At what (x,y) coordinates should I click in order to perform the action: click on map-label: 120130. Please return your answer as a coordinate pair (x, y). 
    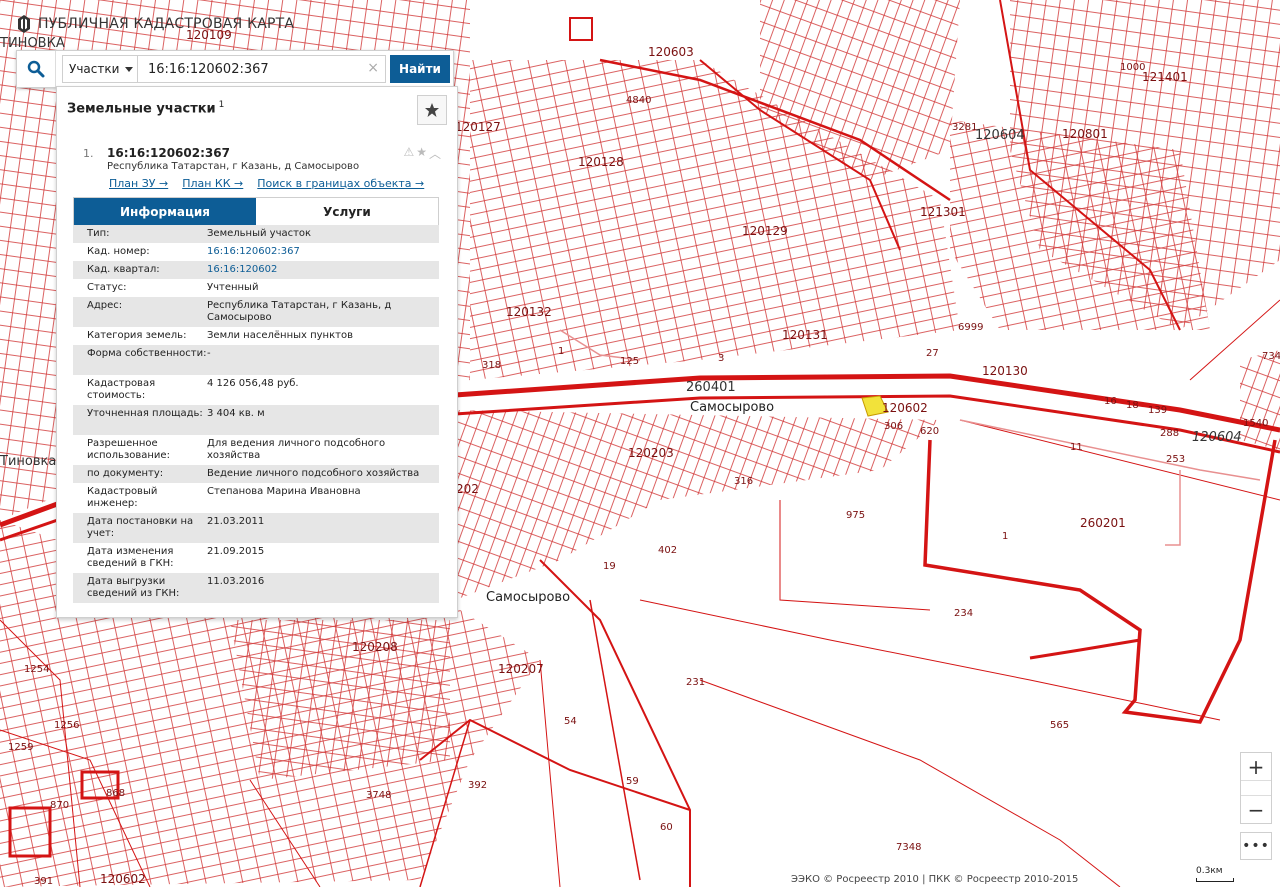
    Looking at the image, I should click on (1005, 371).